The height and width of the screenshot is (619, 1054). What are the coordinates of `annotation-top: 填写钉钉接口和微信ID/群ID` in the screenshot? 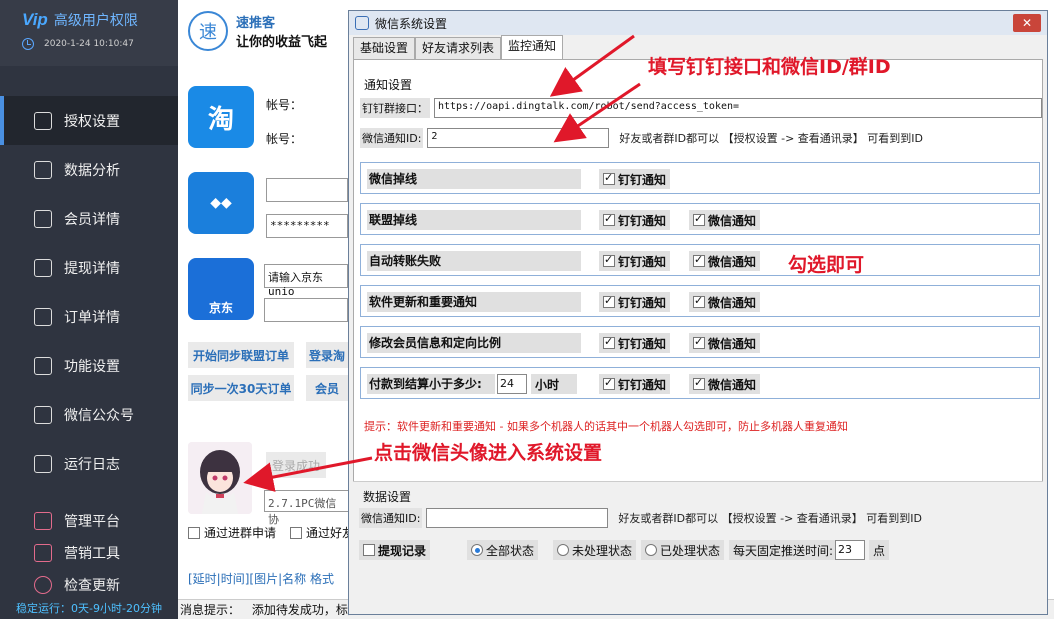 It's located at (769, 67).